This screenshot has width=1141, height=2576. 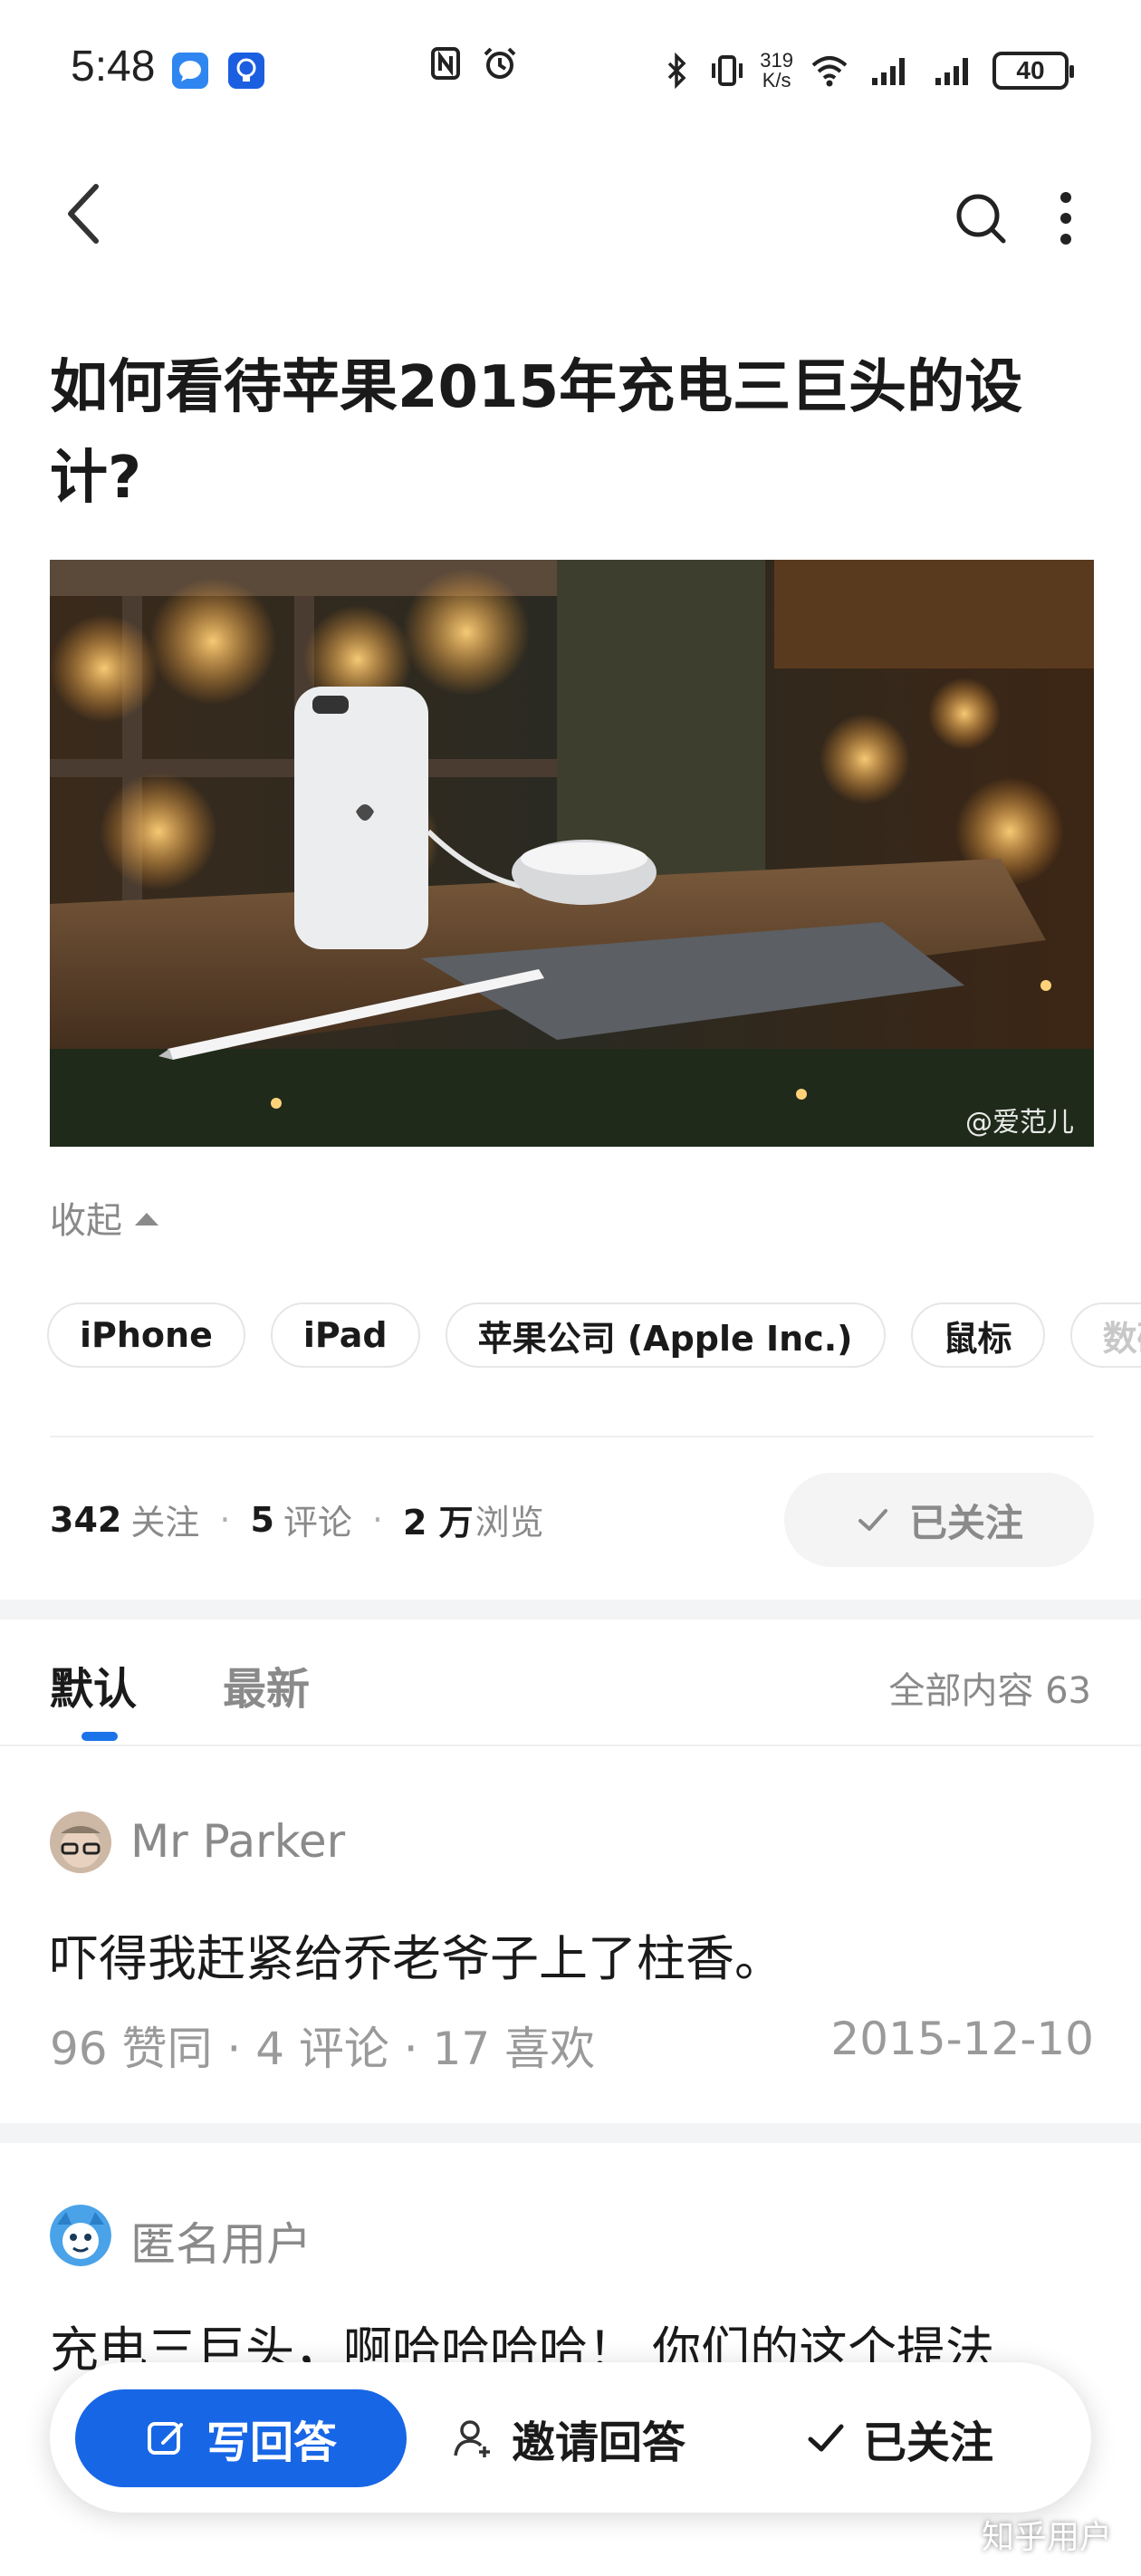 What do you see at coordinates (146, 1335) in the screenshot?
I see `tag-iphone: iPhone` at bounding box center [146, 1335].